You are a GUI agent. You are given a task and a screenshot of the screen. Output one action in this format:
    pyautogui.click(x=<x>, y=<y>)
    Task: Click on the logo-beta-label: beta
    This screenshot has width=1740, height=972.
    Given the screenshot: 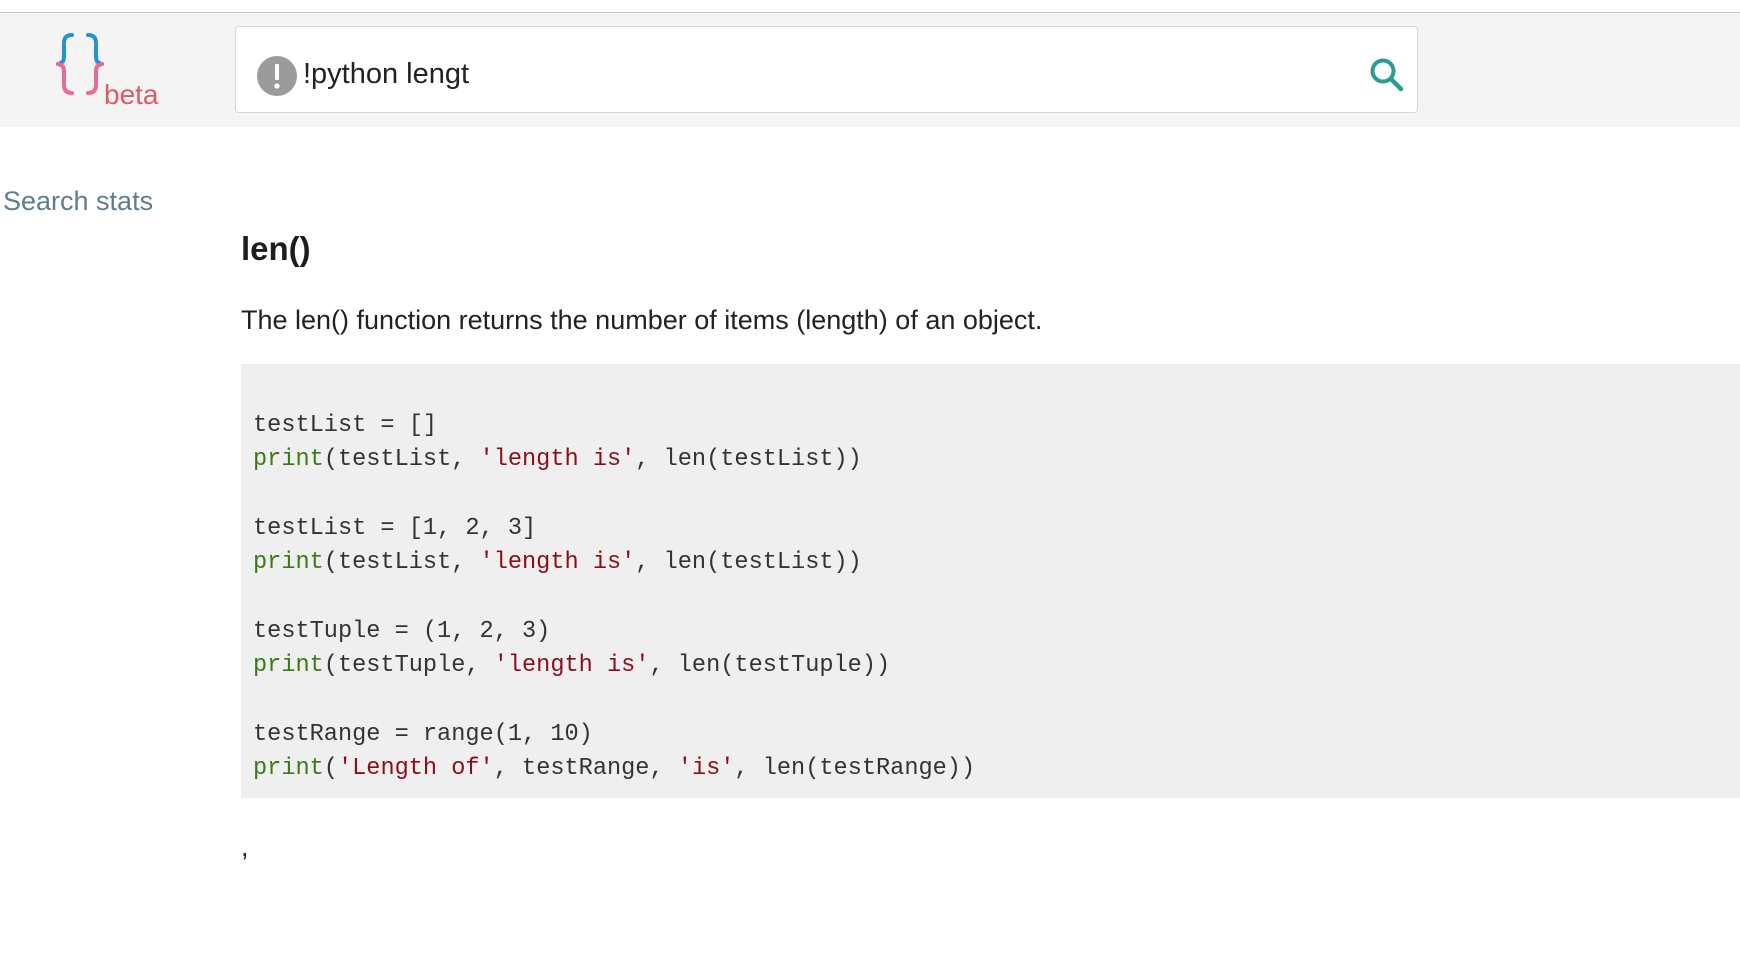 What is the action you would take?
    pyautogui.click(x=131, y=94)
    